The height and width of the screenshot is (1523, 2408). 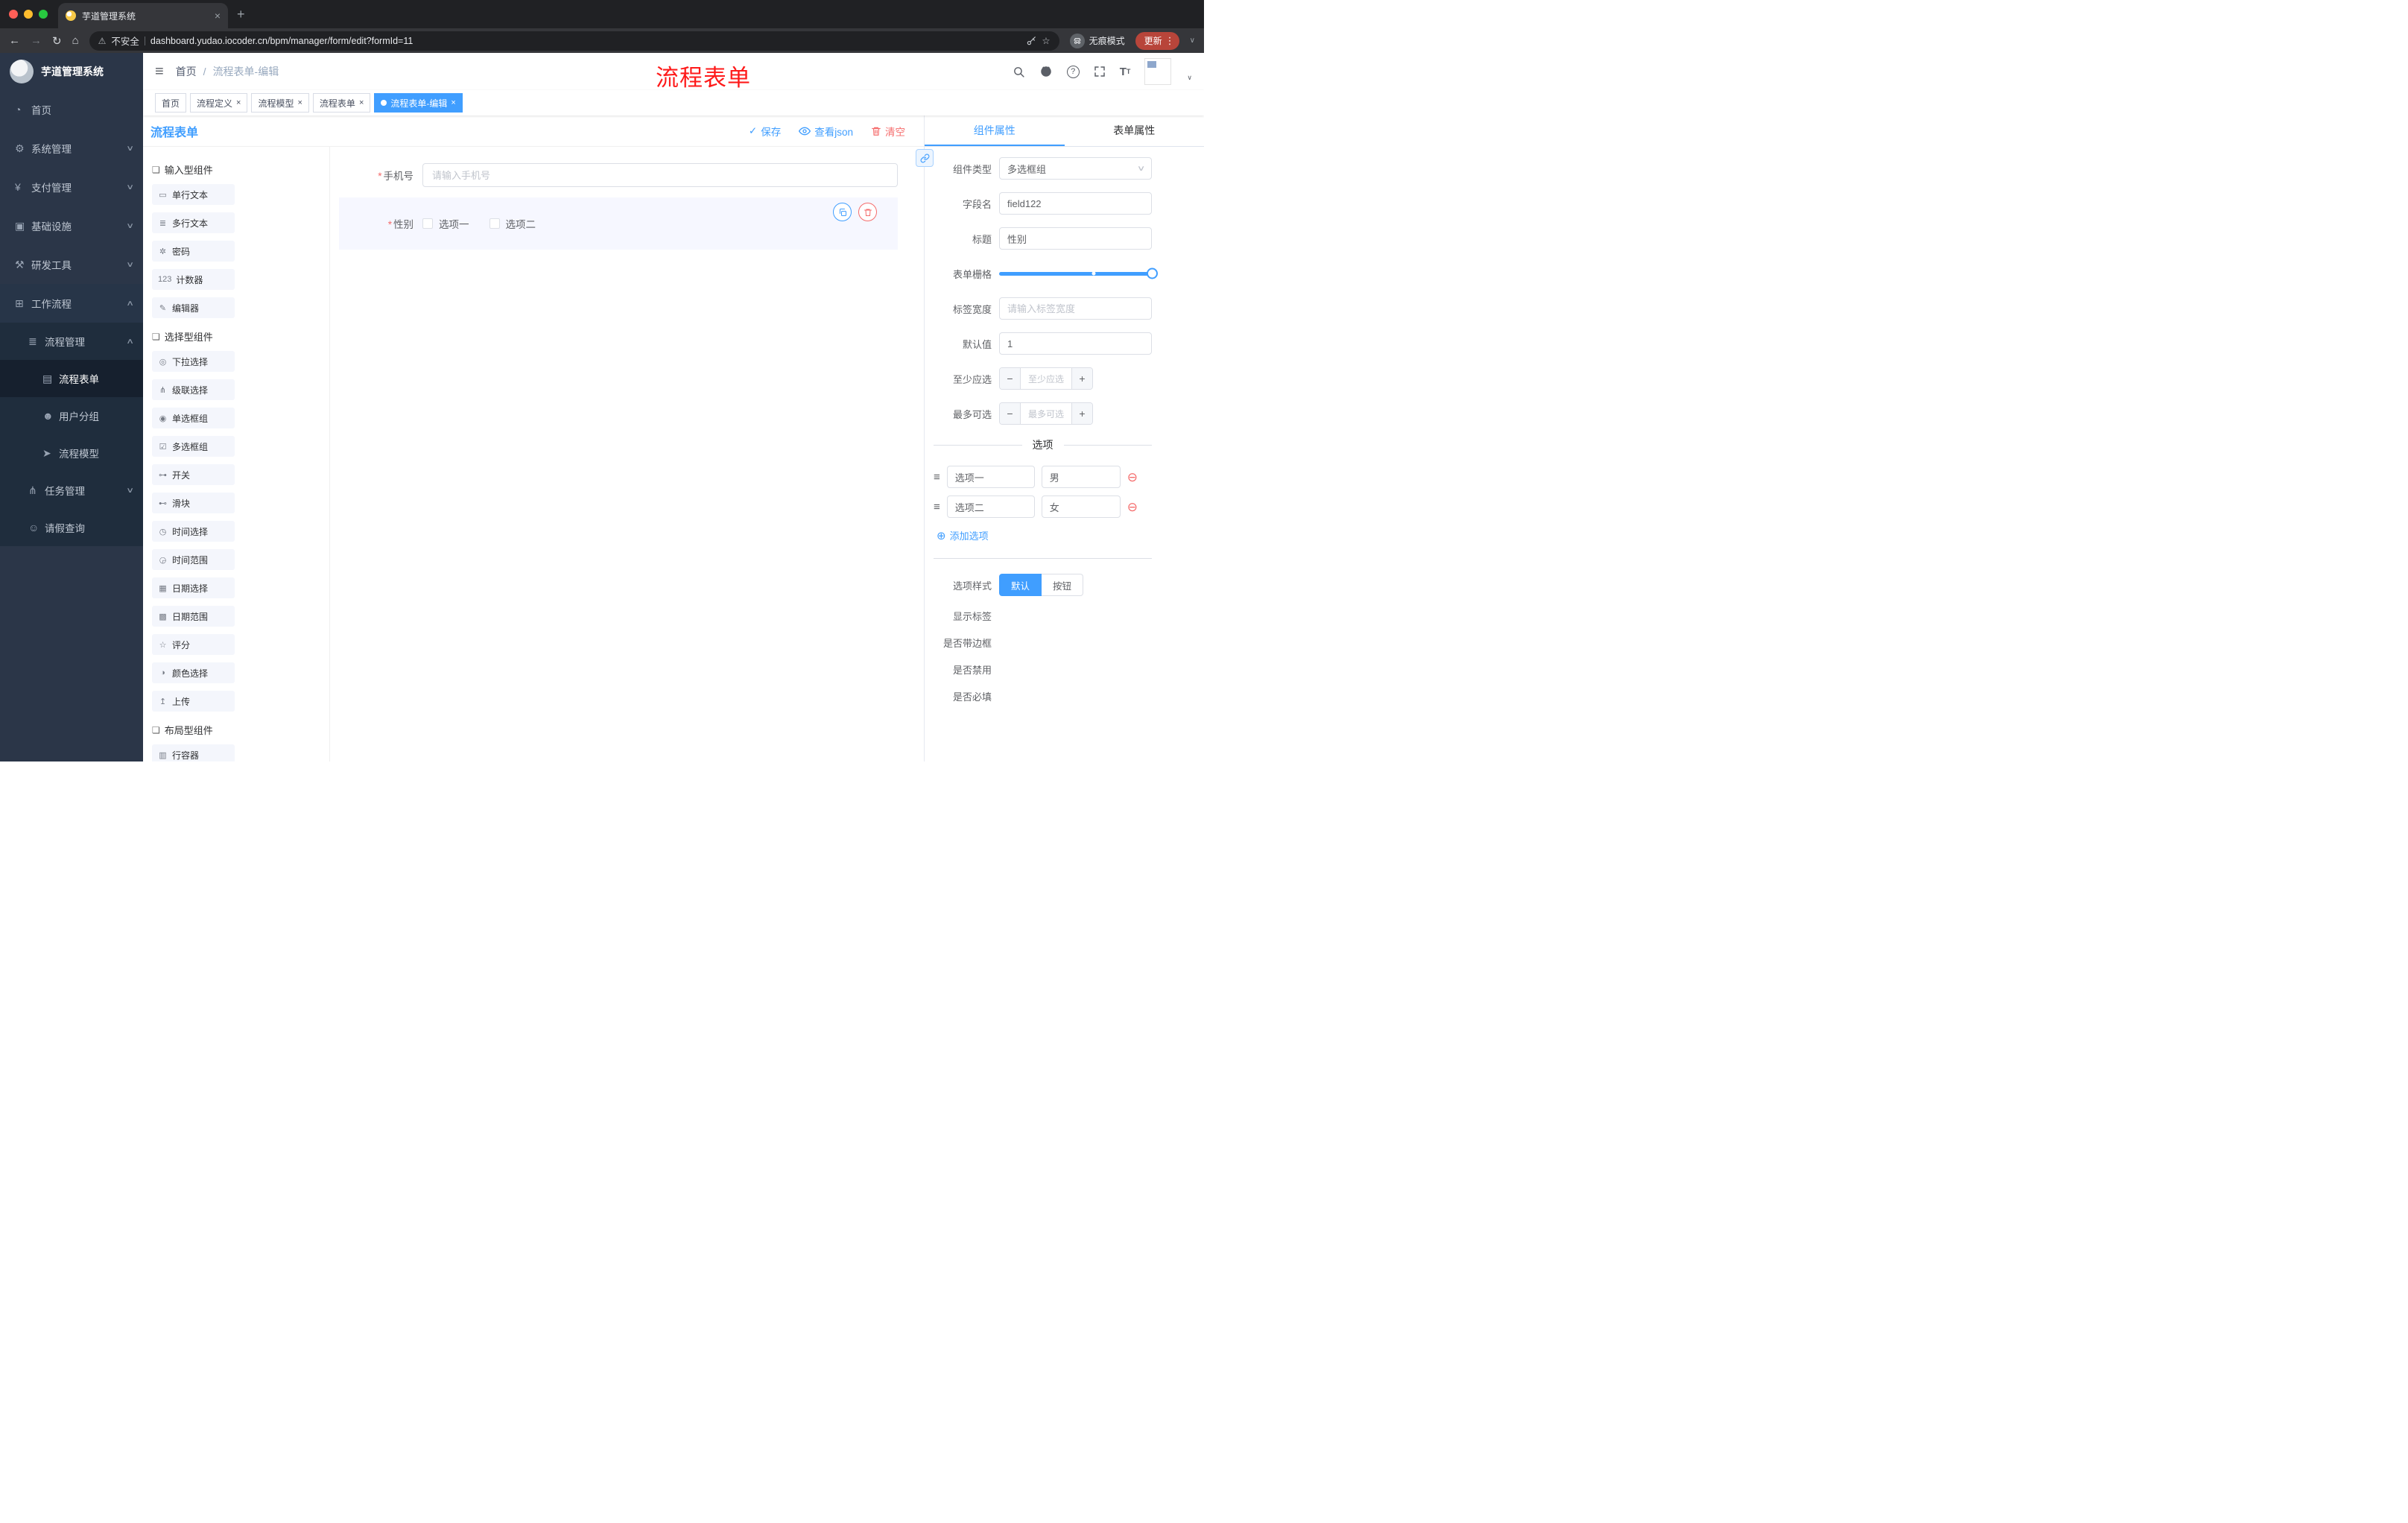 I want to click on new-tab-button: +, so click(x=241, y=15).